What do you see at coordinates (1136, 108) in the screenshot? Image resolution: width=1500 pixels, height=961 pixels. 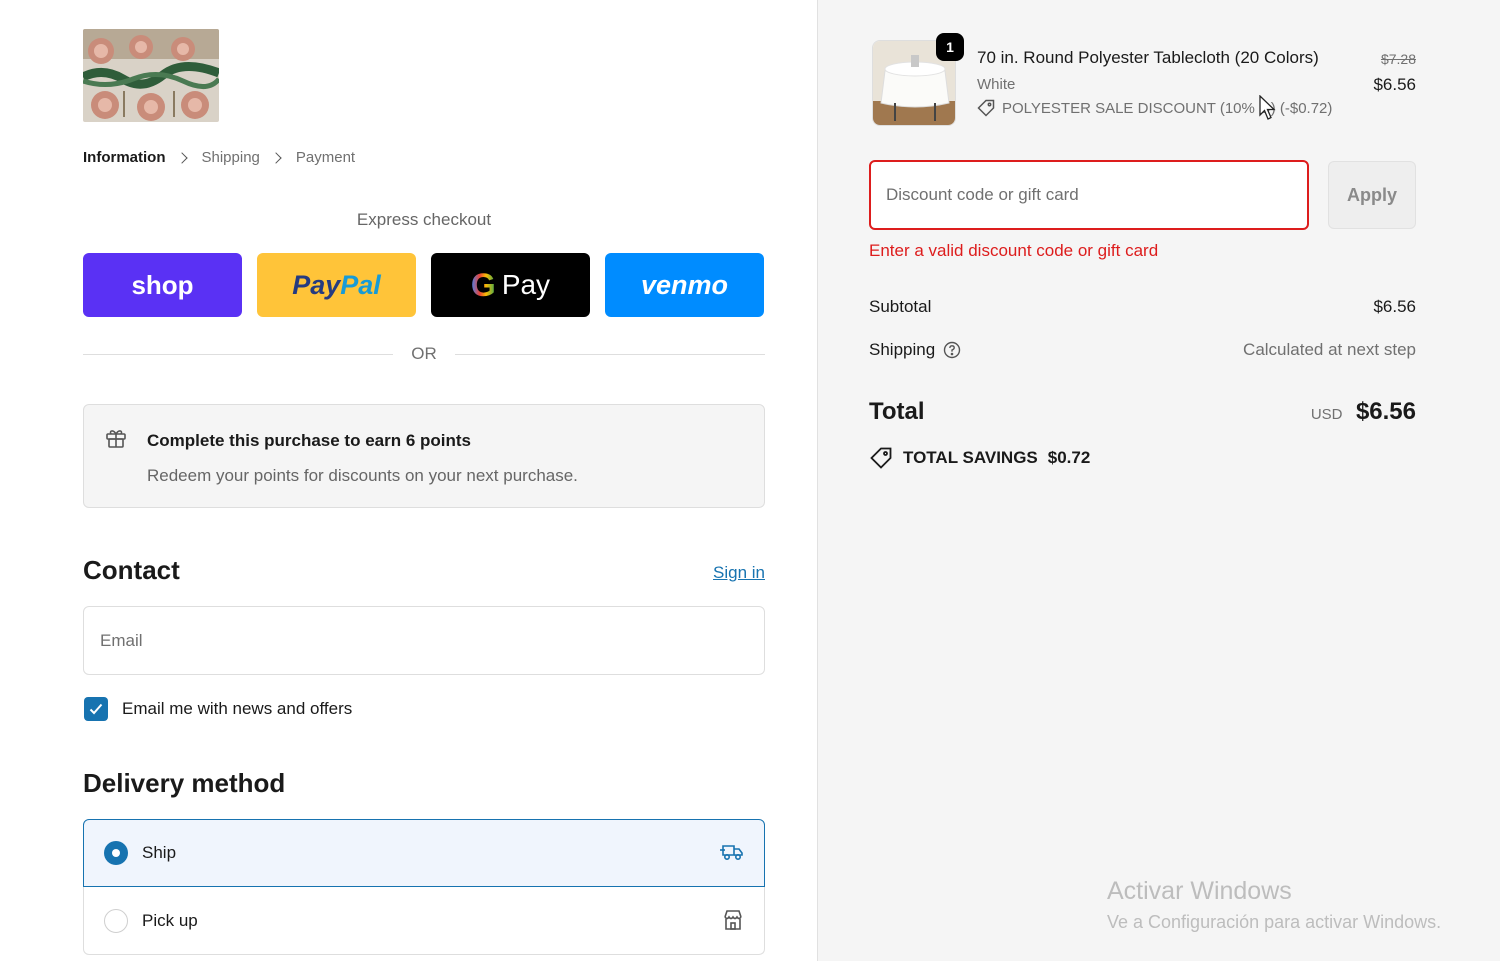 I see `discount-line-label: POLYESTER SALE DISCOUNT (10% O` at bounding box center [1136, 108].